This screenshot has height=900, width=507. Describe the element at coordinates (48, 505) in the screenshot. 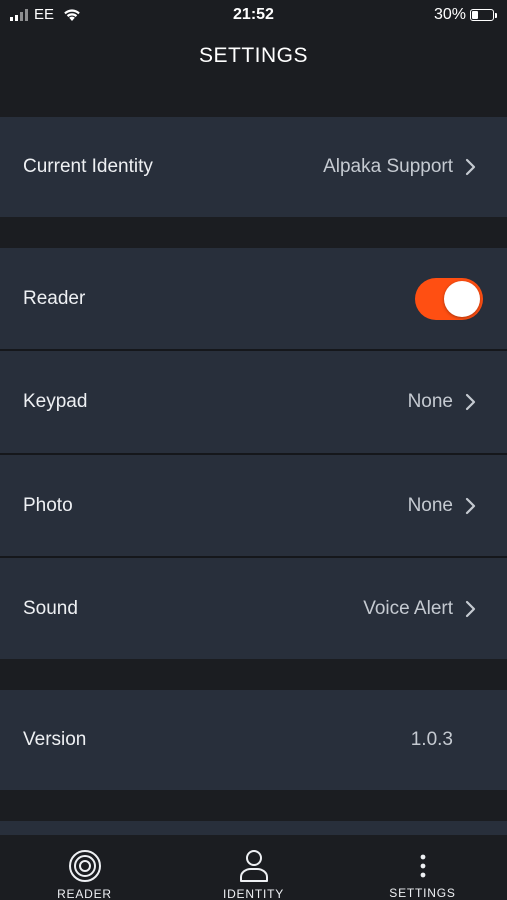

I see `photo-label: Photo` at that location.